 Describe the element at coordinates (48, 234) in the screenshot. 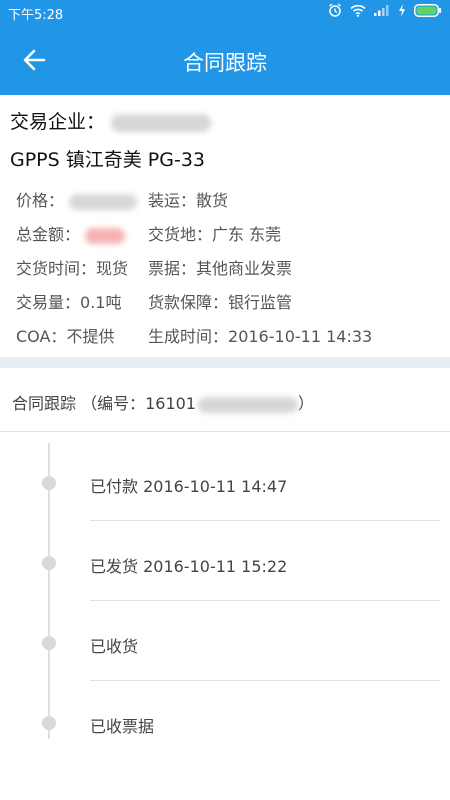

I see `total-label: 总金额：` at that location.